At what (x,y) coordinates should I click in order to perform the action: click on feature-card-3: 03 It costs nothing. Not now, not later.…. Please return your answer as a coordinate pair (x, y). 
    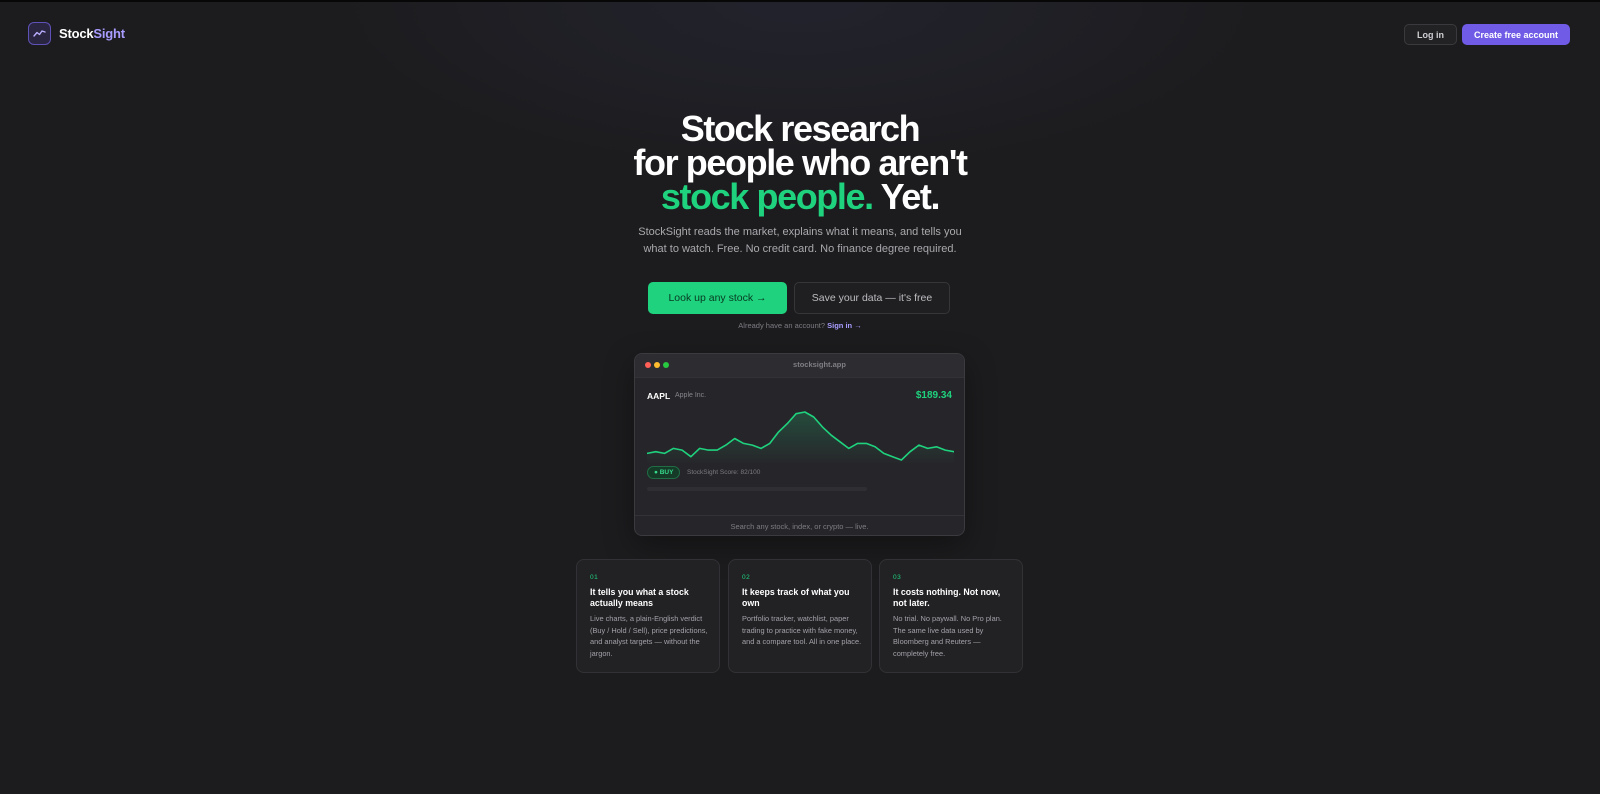
    Looking at the image, I should click on (951, 616).